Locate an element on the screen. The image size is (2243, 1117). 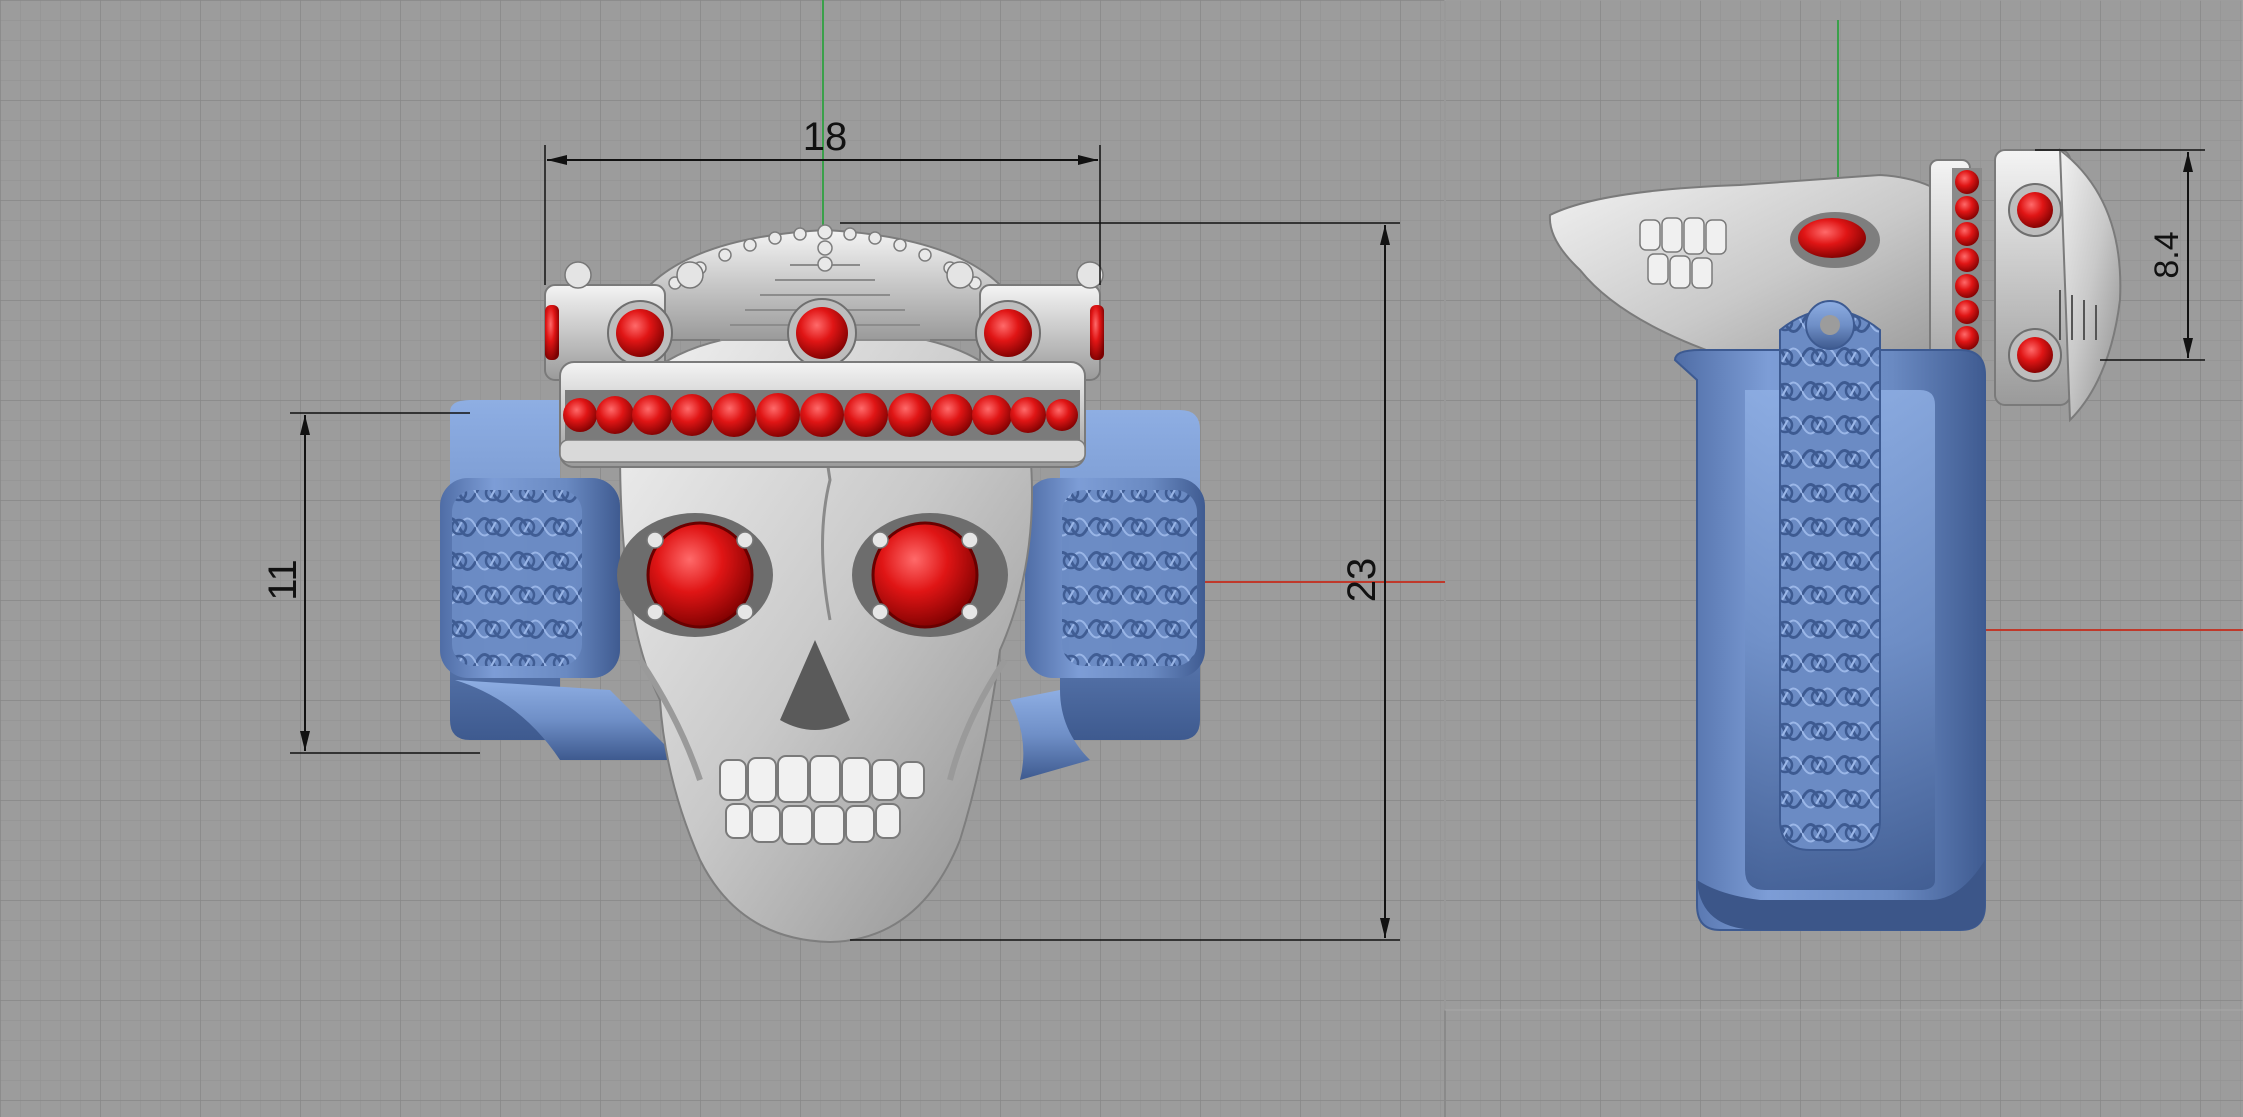
band-side is located at coordinates (1829, 615).